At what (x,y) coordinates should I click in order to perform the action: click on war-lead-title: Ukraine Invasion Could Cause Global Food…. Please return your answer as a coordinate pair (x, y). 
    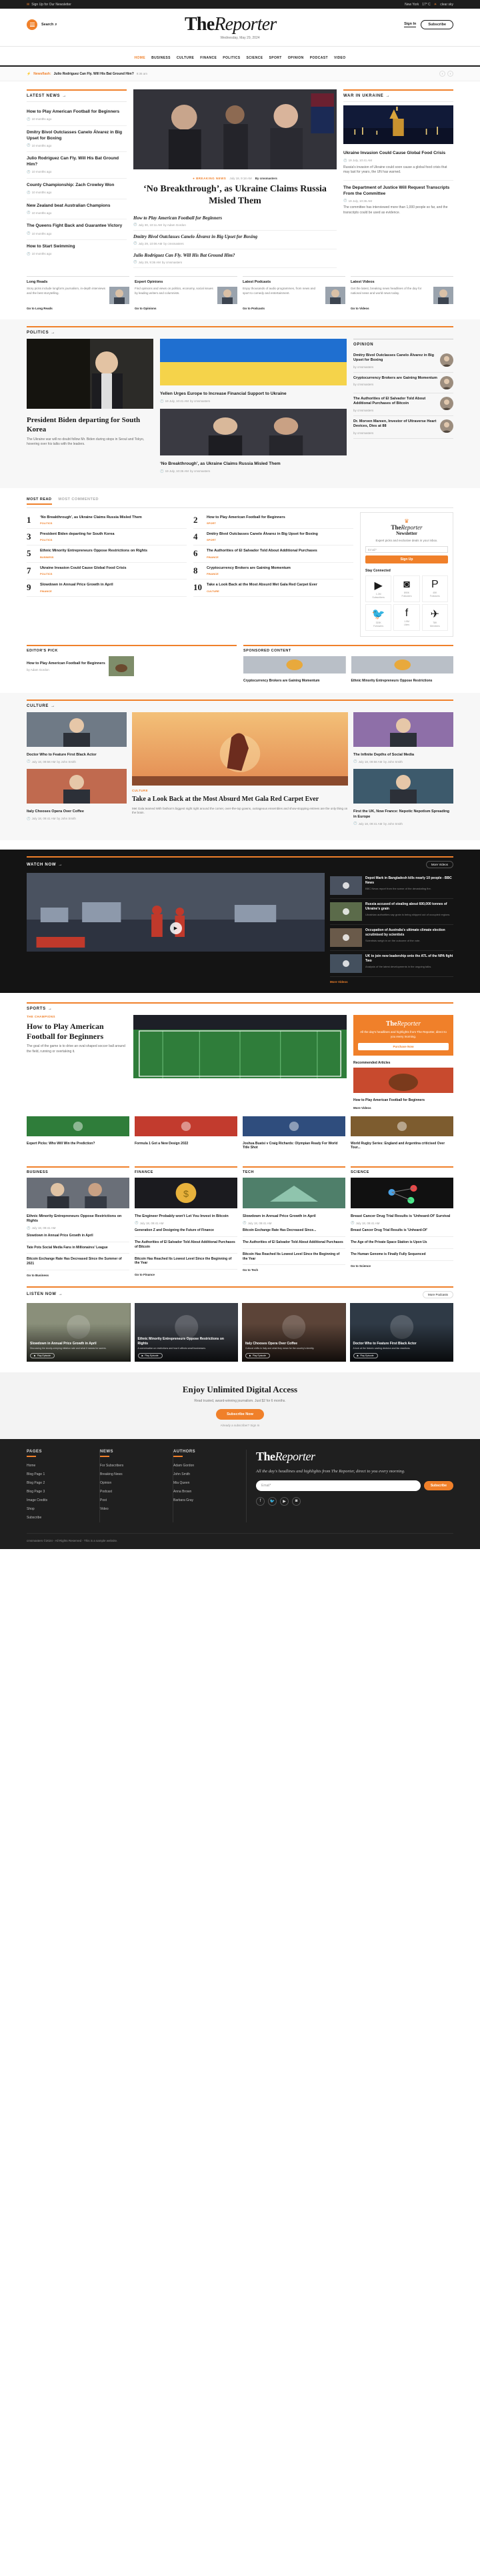
    Looking at the image, I should click on (398, 154).